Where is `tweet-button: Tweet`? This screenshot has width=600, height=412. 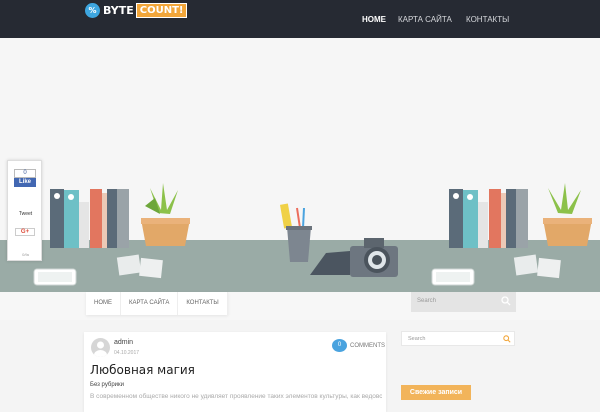
tweet-button: Tweet is located at coordinates (25, 214).